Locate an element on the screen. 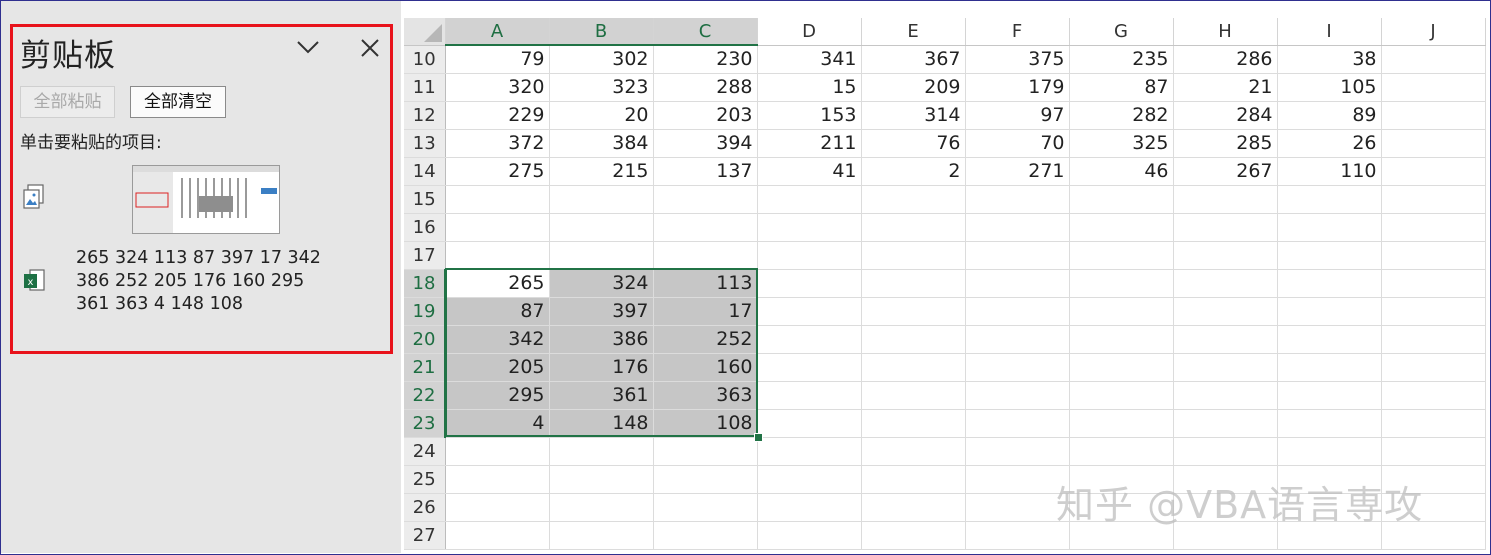  row-header: 22 is located at coordinates (425, 395).